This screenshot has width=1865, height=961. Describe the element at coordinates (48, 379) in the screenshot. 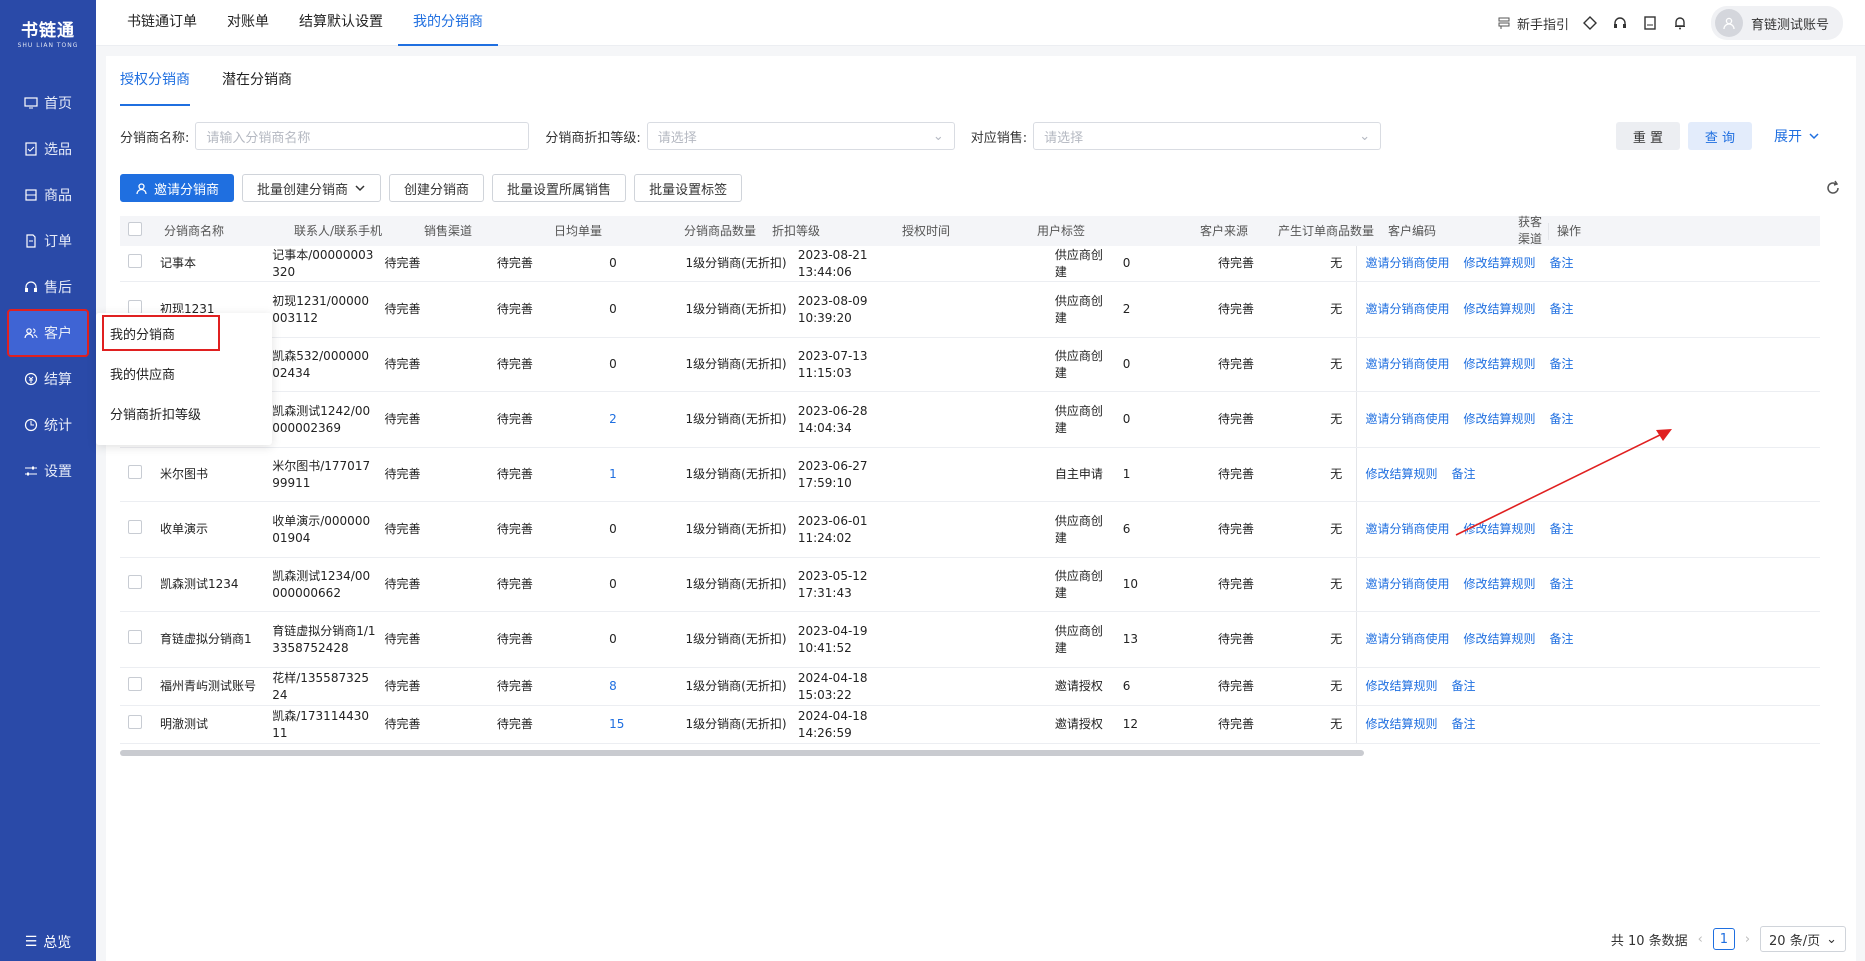

I see `sidebar-item-6: 结算` at that location.